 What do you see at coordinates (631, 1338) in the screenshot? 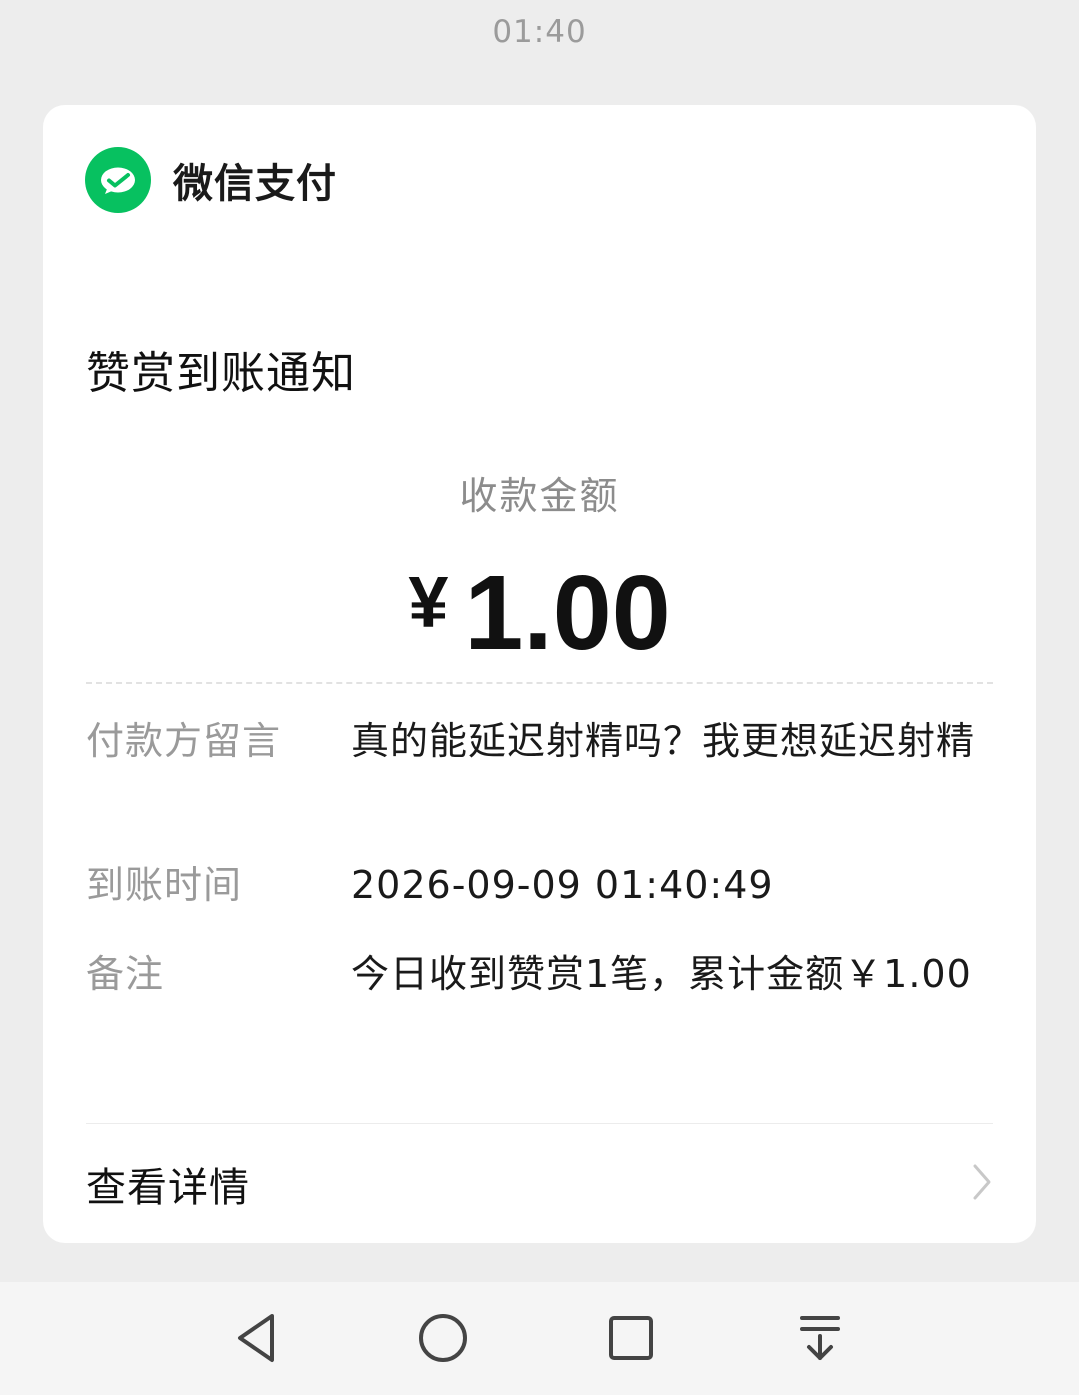
I see `recents-square-icon` at bounding box center [631, 1338].